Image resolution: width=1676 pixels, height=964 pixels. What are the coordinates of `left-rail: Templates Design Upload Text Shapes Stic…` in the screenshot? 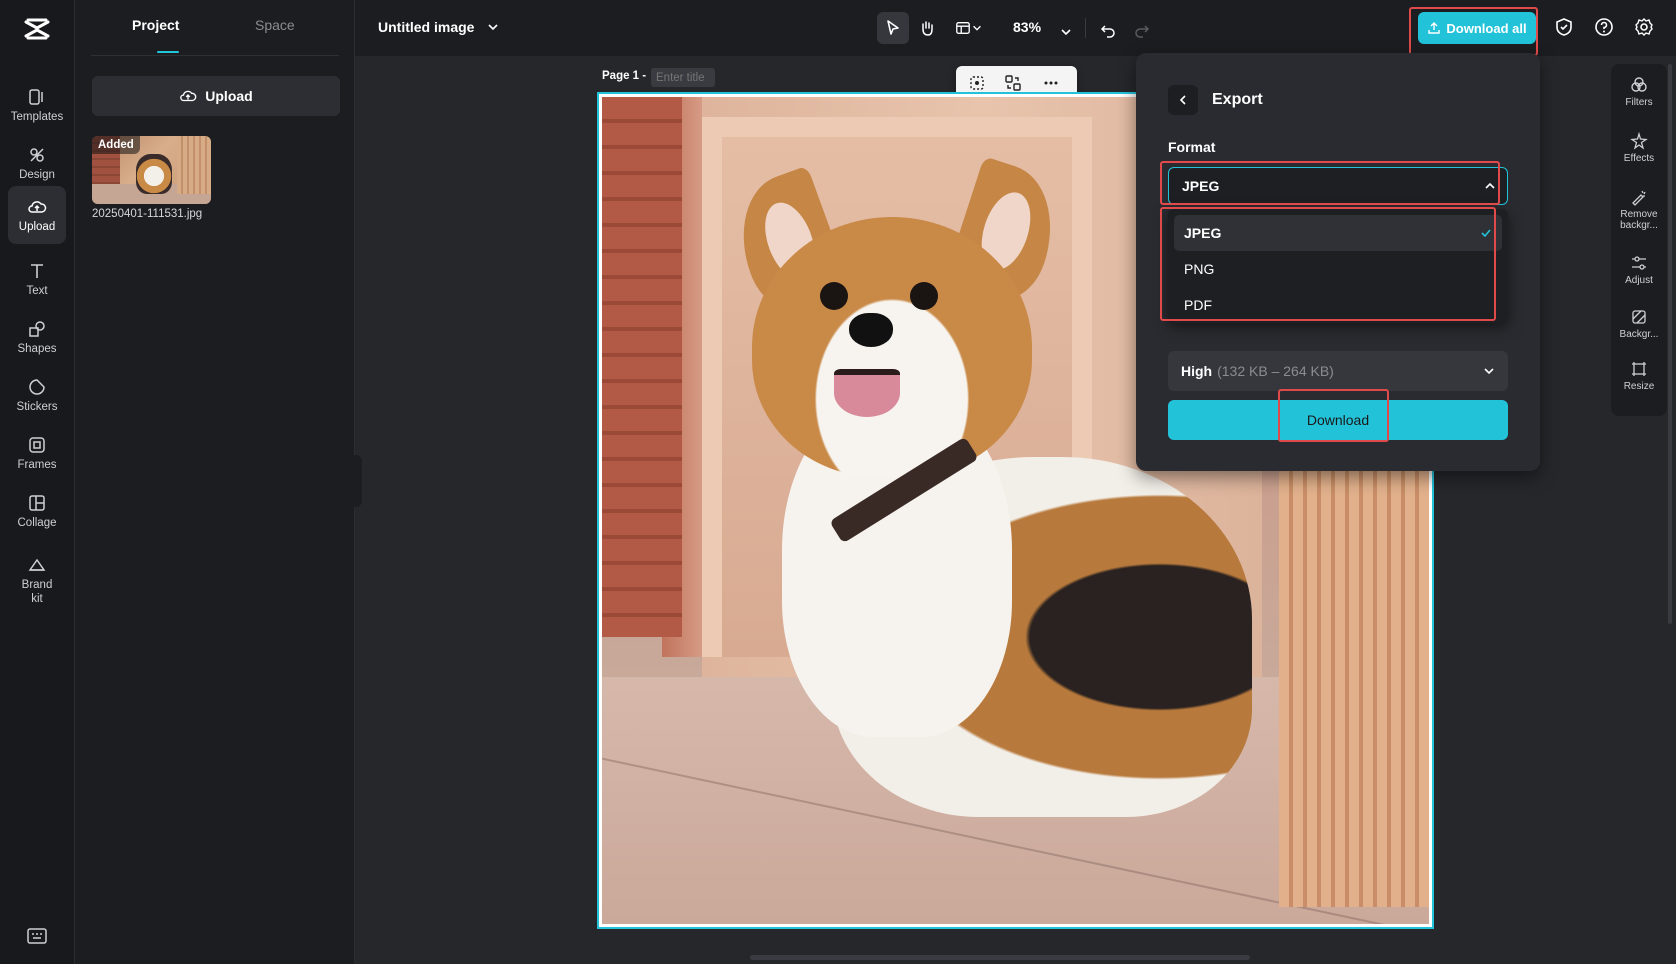 It's located at (37, 482).